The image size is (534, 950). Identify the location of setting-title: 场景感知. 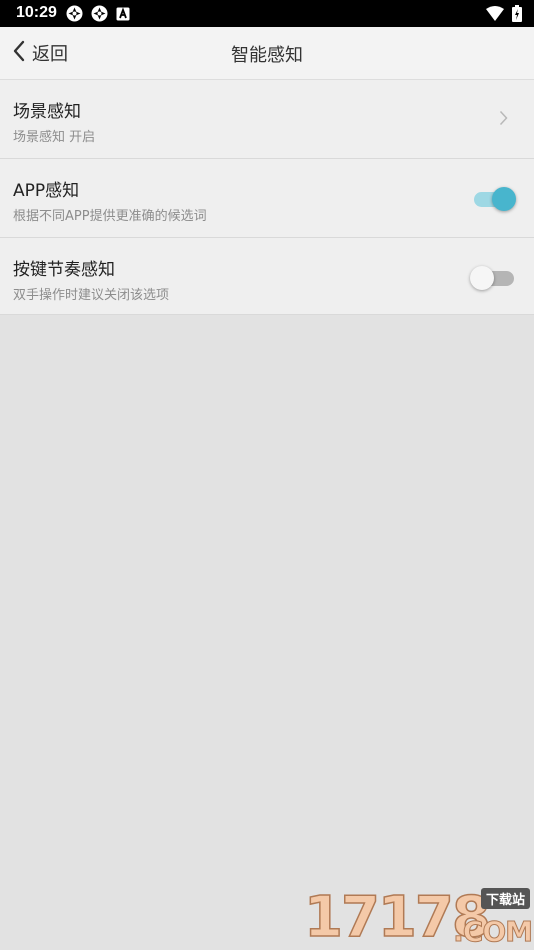
(47, 112).